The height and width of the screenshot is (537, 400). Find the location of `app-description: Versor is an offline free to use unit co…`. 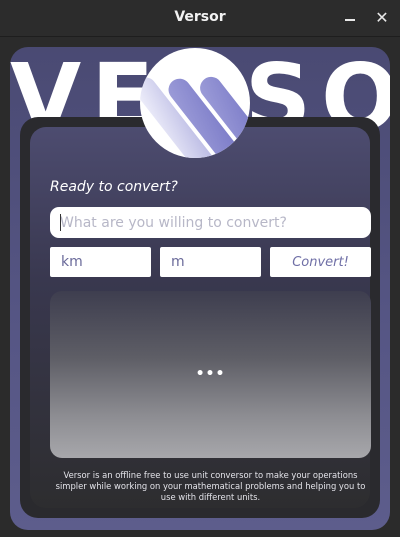

app-description: Versor is an offline free to use unit co… is located at coordinates (210, 486).